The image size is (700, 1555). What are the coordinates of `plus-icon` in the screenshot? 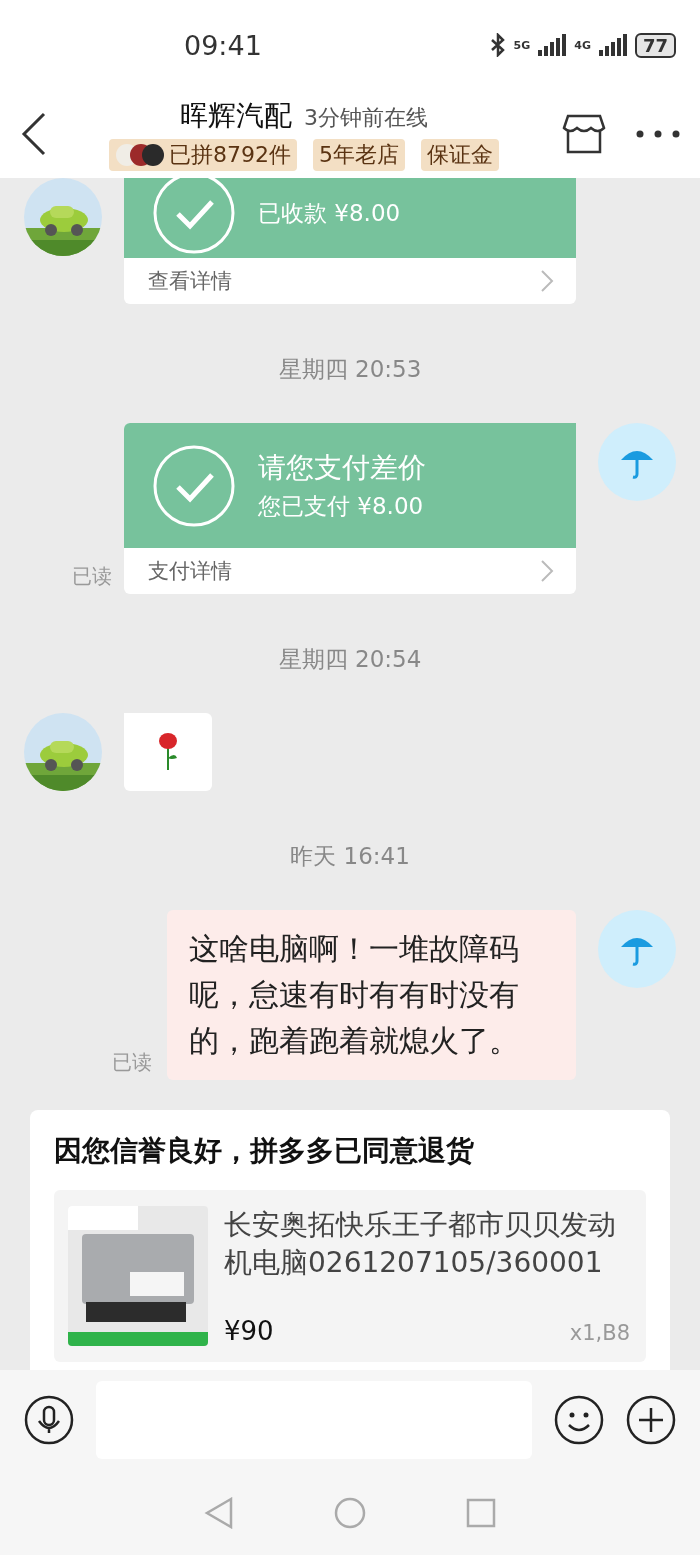 It's located at (651, 1420).